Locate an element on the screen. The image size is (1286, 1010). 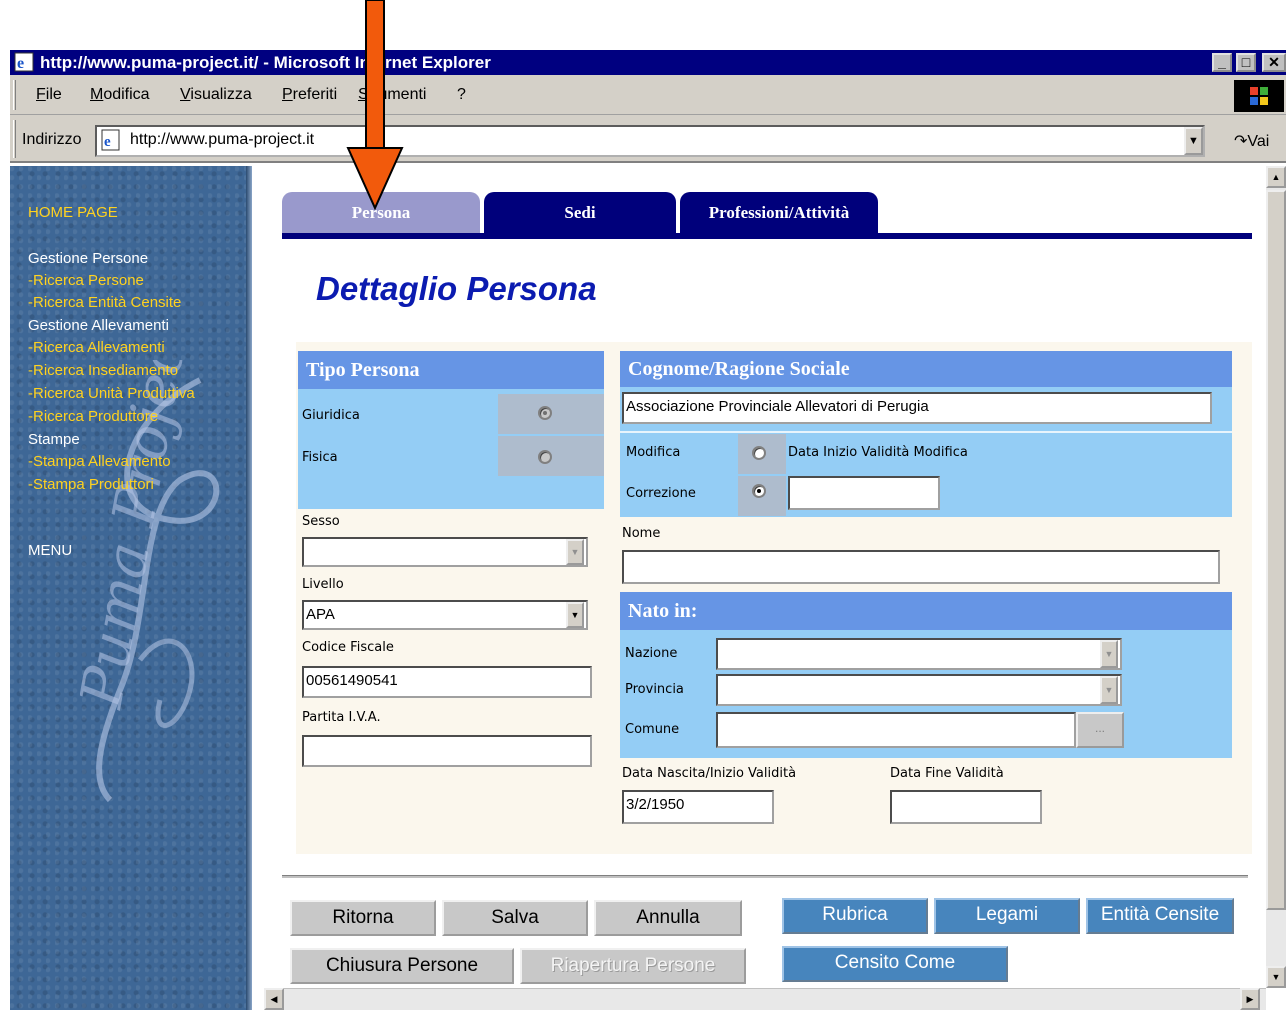
comune-label: Comune is located at coordinates (652, 729).